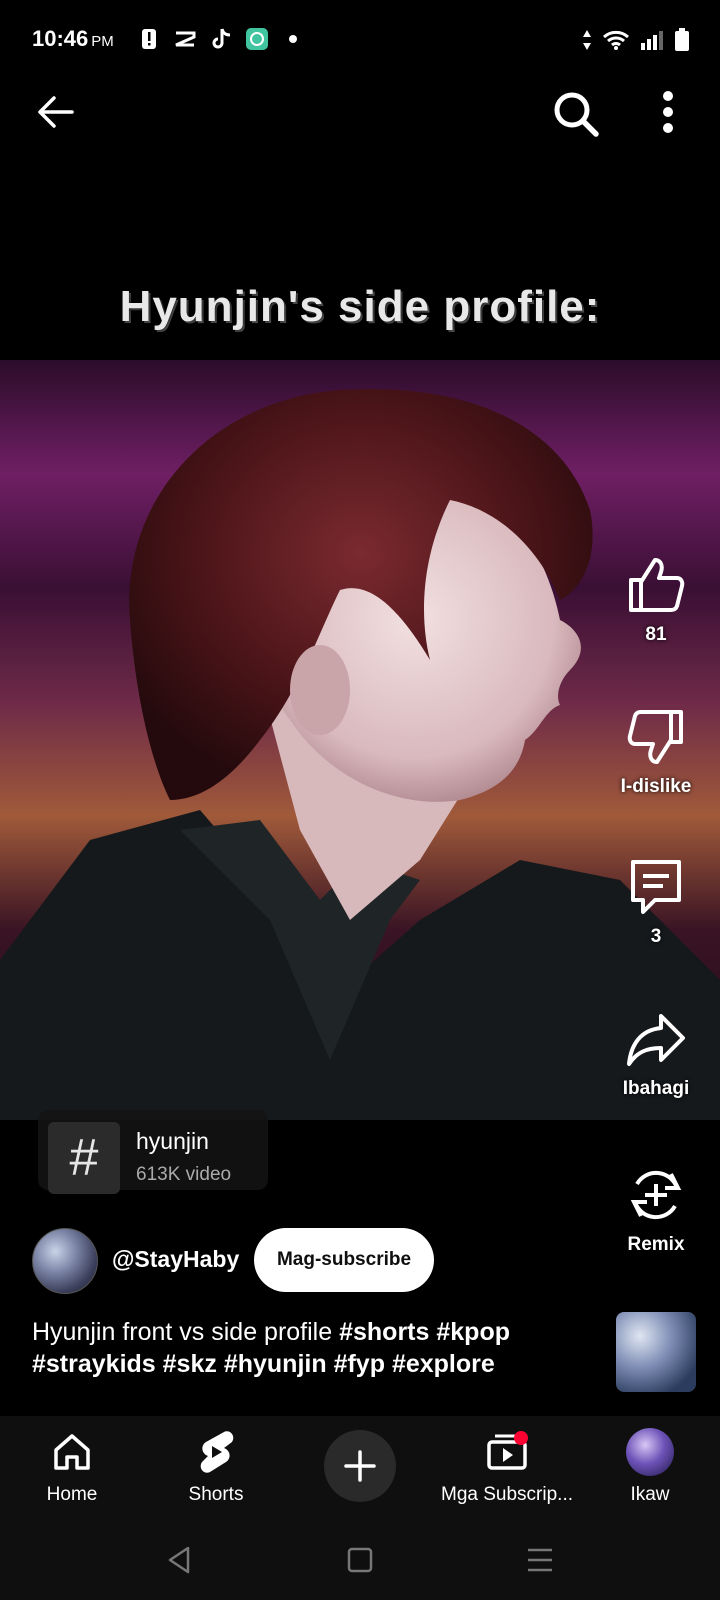 Image resolution: width=720 pixels, height=1600 pixels. What do you see at coordinates (656, 1352) in the screenshot?
I see `sound-thumbnail` at bounding box center [656, 1352].